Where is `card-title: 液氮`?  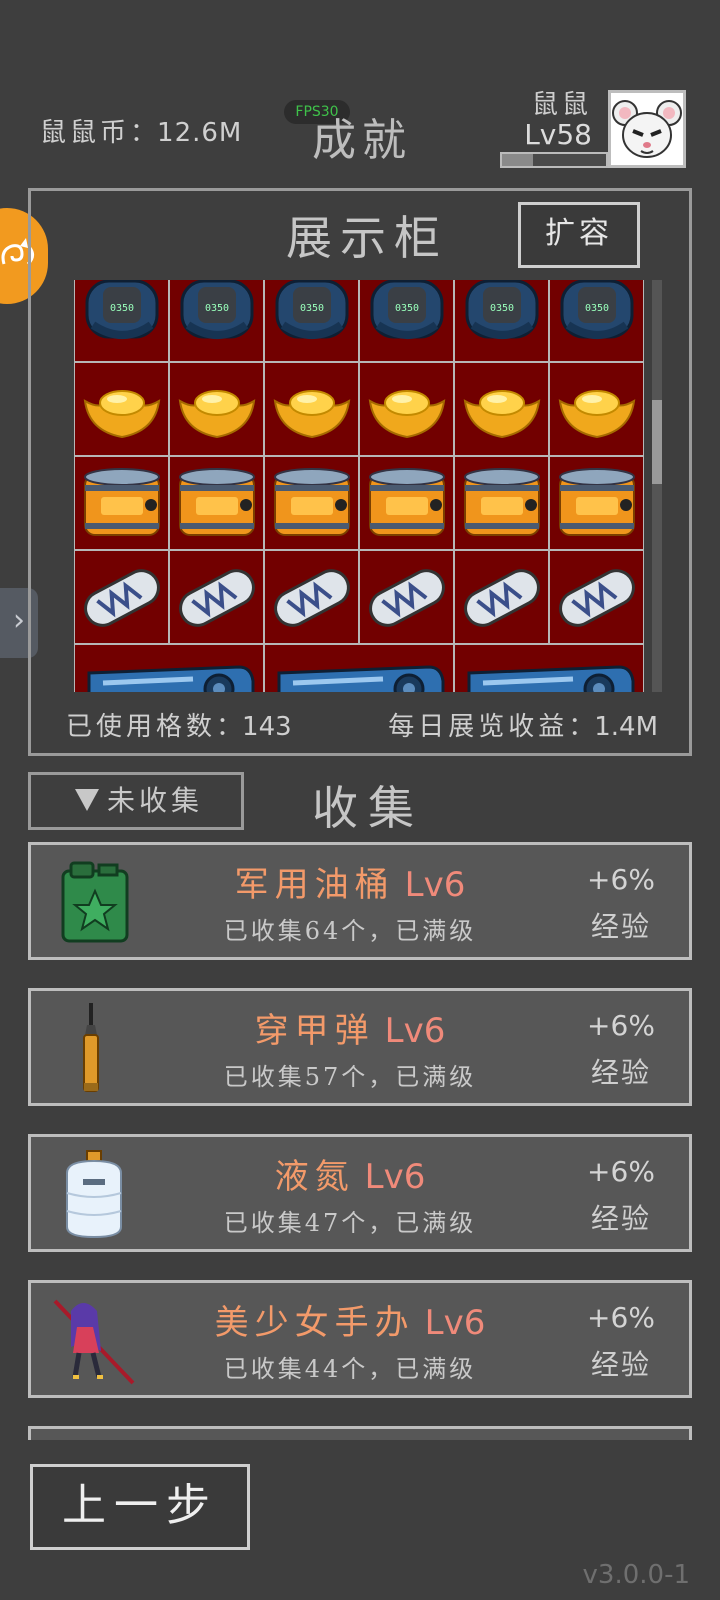
card-title: 液氮 is located at coordinates (314, 1177).